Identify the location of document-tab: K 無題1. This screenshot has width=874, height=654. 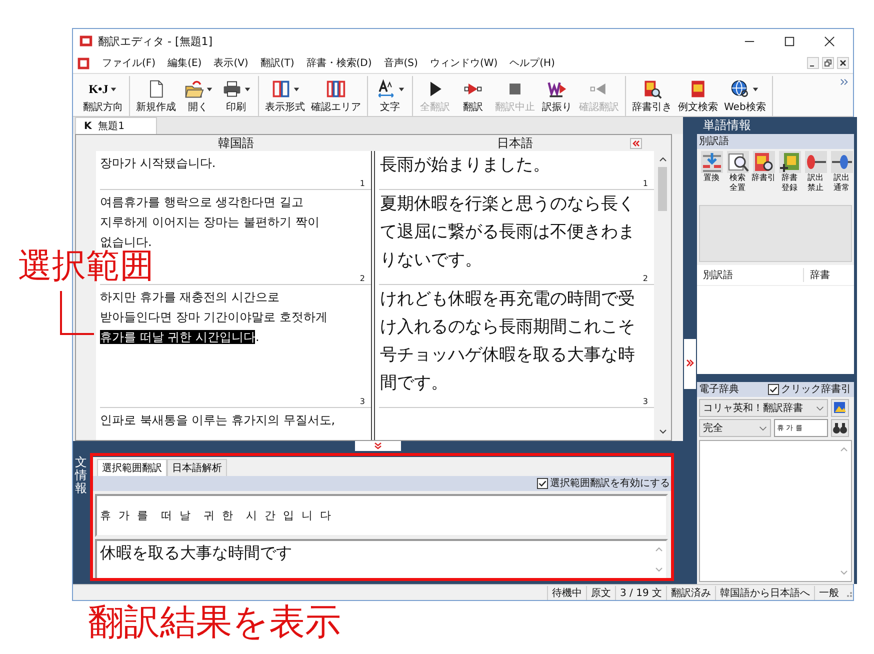
(116, 125).